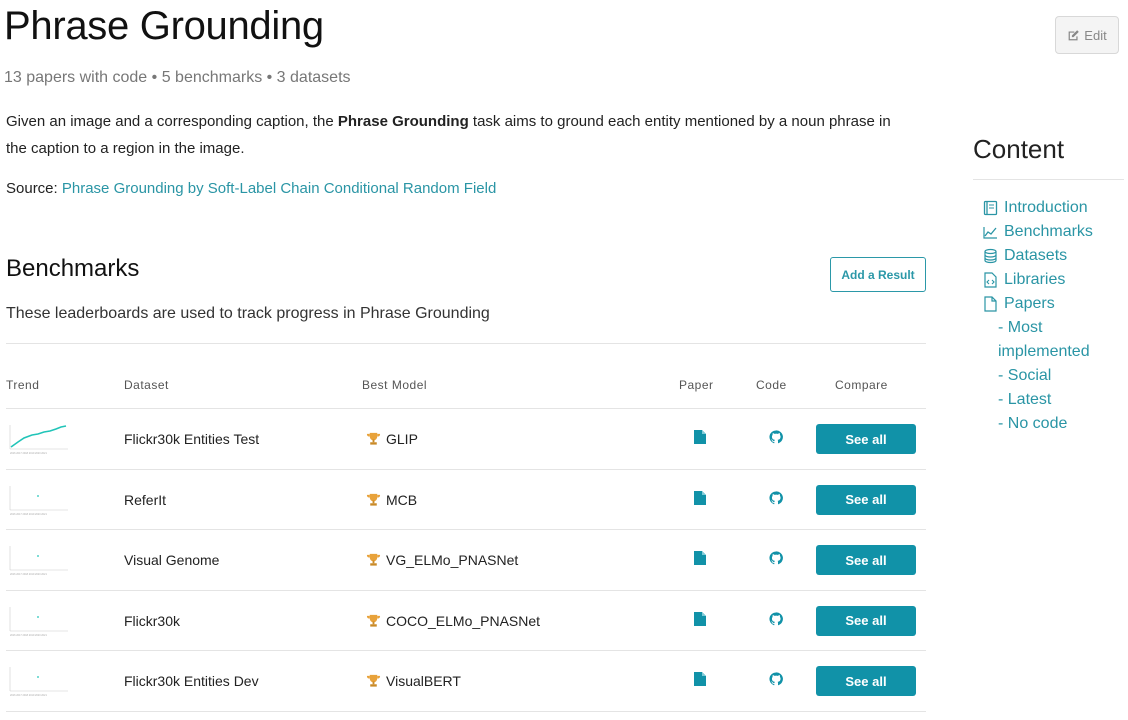  Describe the element at coordinates (401, 500) in the screenshot. I see `best-model-name: MCB` at that location.